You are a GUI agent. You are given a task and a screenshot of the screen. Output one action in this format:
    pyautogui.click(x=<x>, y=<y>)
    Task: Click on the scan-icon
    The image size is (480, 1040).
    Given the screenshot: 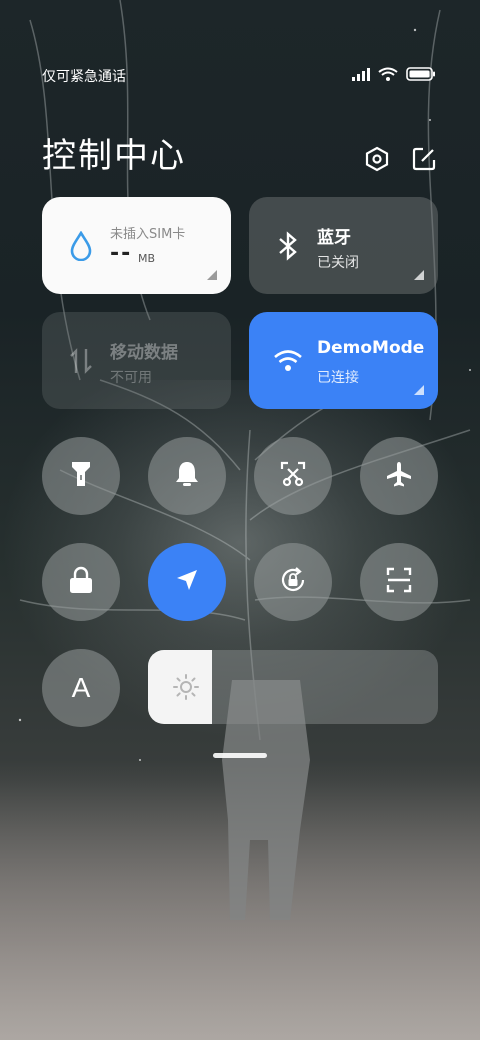 What is the action you would take?
    pyautogui.click(x=399, y=582)
    